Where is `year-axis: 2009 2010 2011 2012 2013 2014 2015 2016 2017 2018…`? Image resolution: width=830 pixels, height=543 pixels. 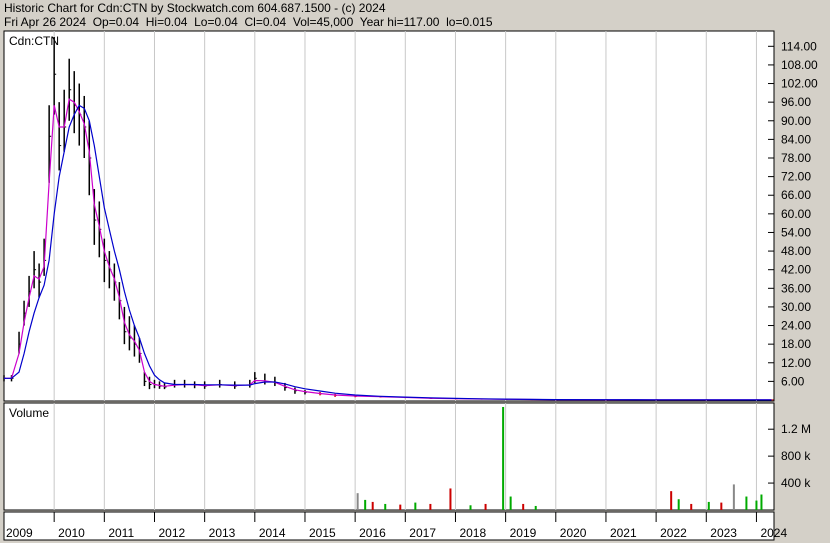
year-axis: 2009 2010 2011 2012 2013 2014 2015 2016 2017 2018… is located at coordinates (395, 526).